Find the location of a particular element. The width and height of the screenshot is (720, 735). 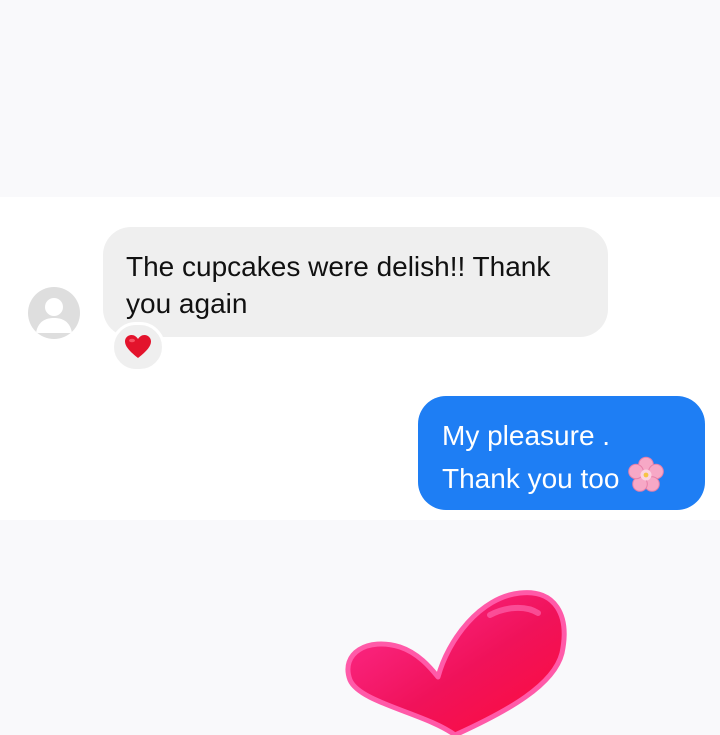

incoming-message-line-1: The cupcakes were delish!! Thank is located at coordinates (338, 266).